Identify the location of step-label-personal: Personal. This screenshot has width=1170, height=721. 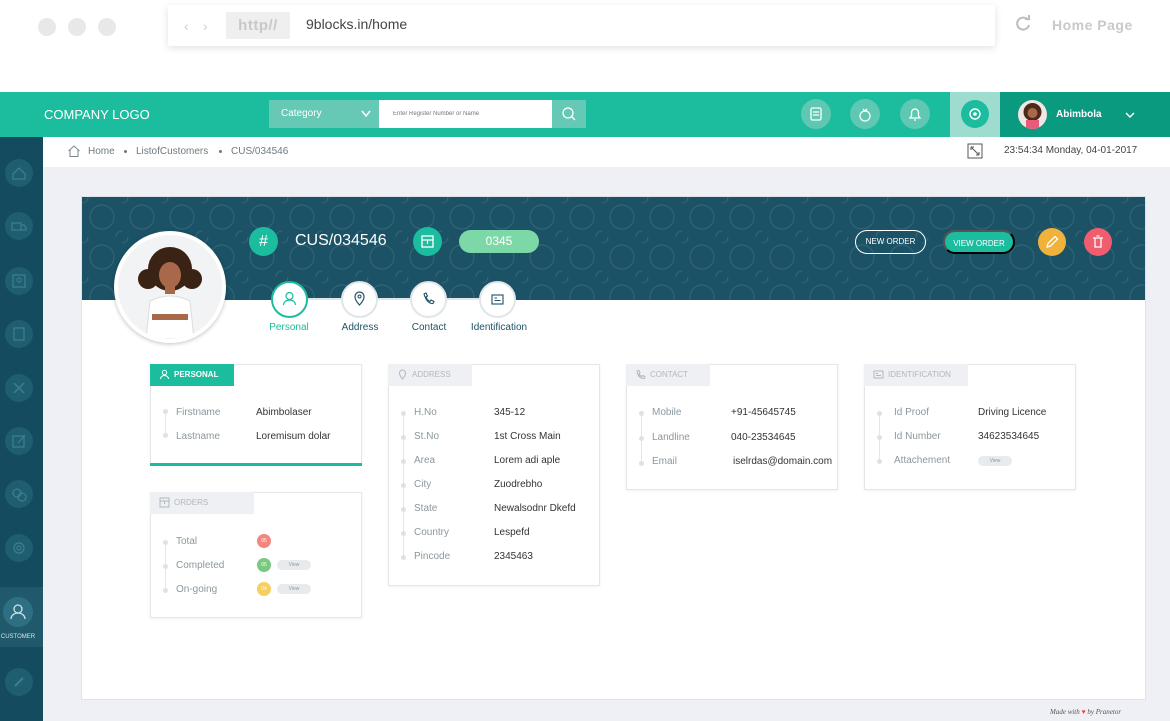
(289, 327).